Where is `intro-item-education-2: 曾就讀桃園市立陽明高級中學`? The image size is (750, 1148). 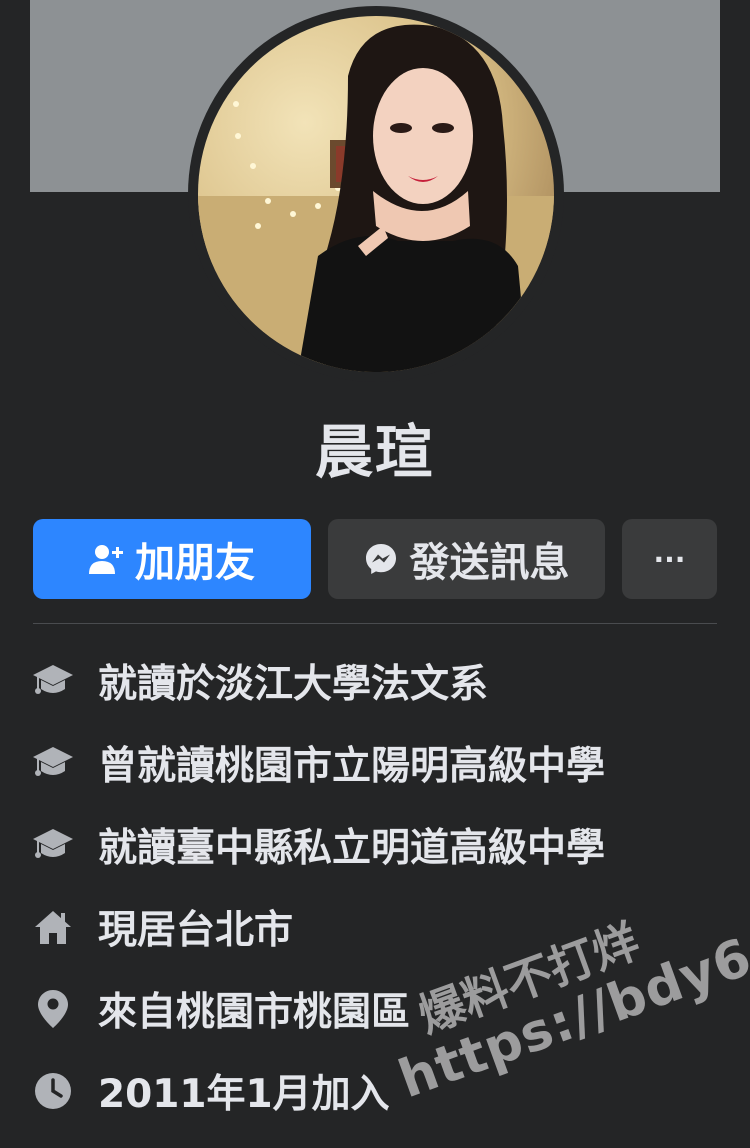 intro-item-education-2: 曾就讀桃園市立陽明高級中學 is located at coordinates (380, 763).